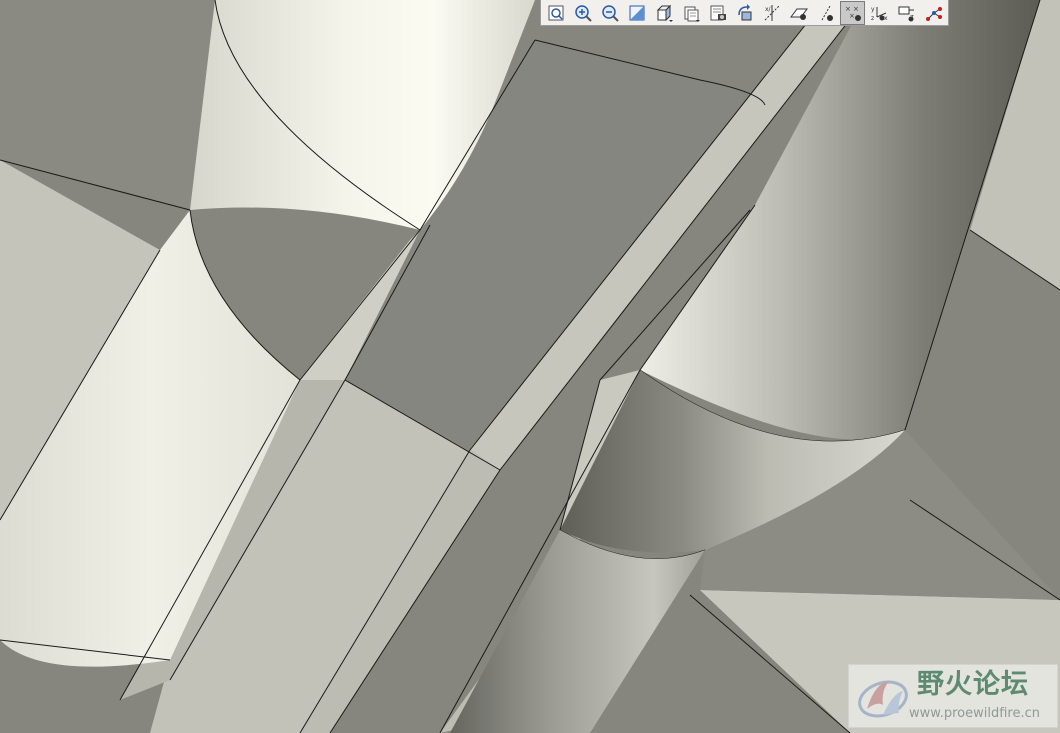  I want to click on watermark-title: 野火论坛, so click(973, 684).